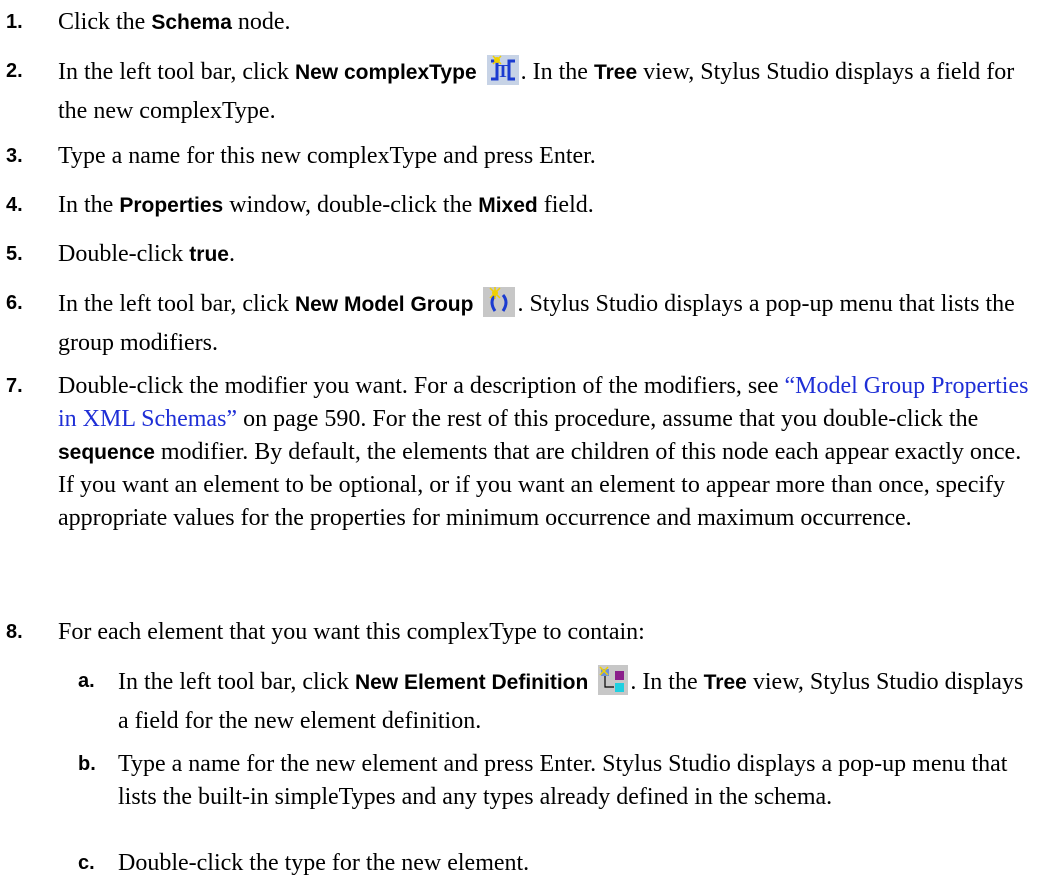  Describe the element at coordinates (14, 205) in the screenshot. I see `step-number: 4.` at that location.